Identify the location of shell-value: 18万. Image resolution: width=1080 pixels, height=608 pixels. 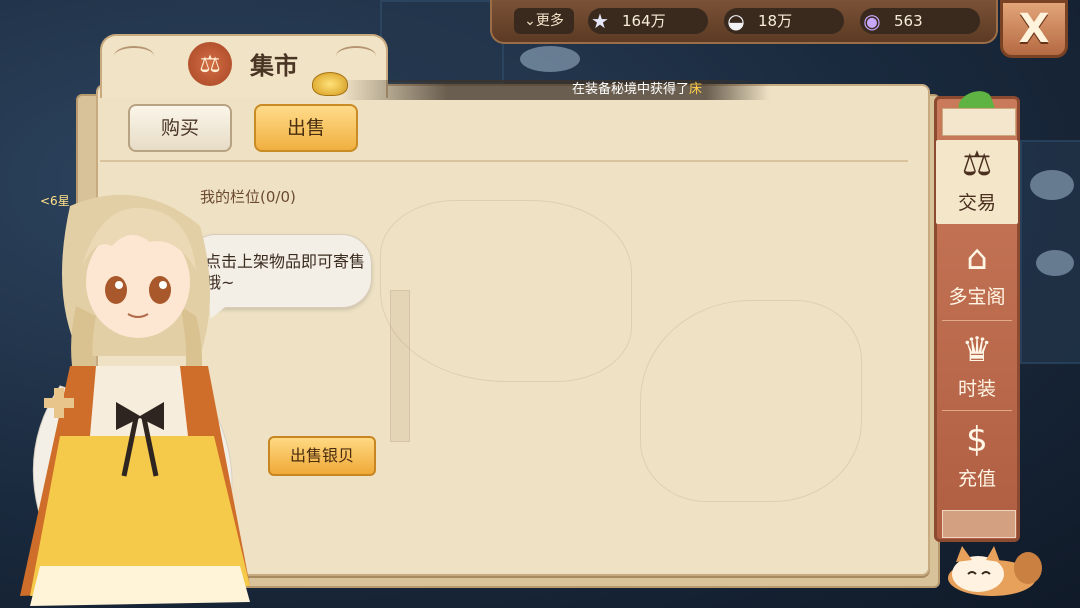
(775, 21).